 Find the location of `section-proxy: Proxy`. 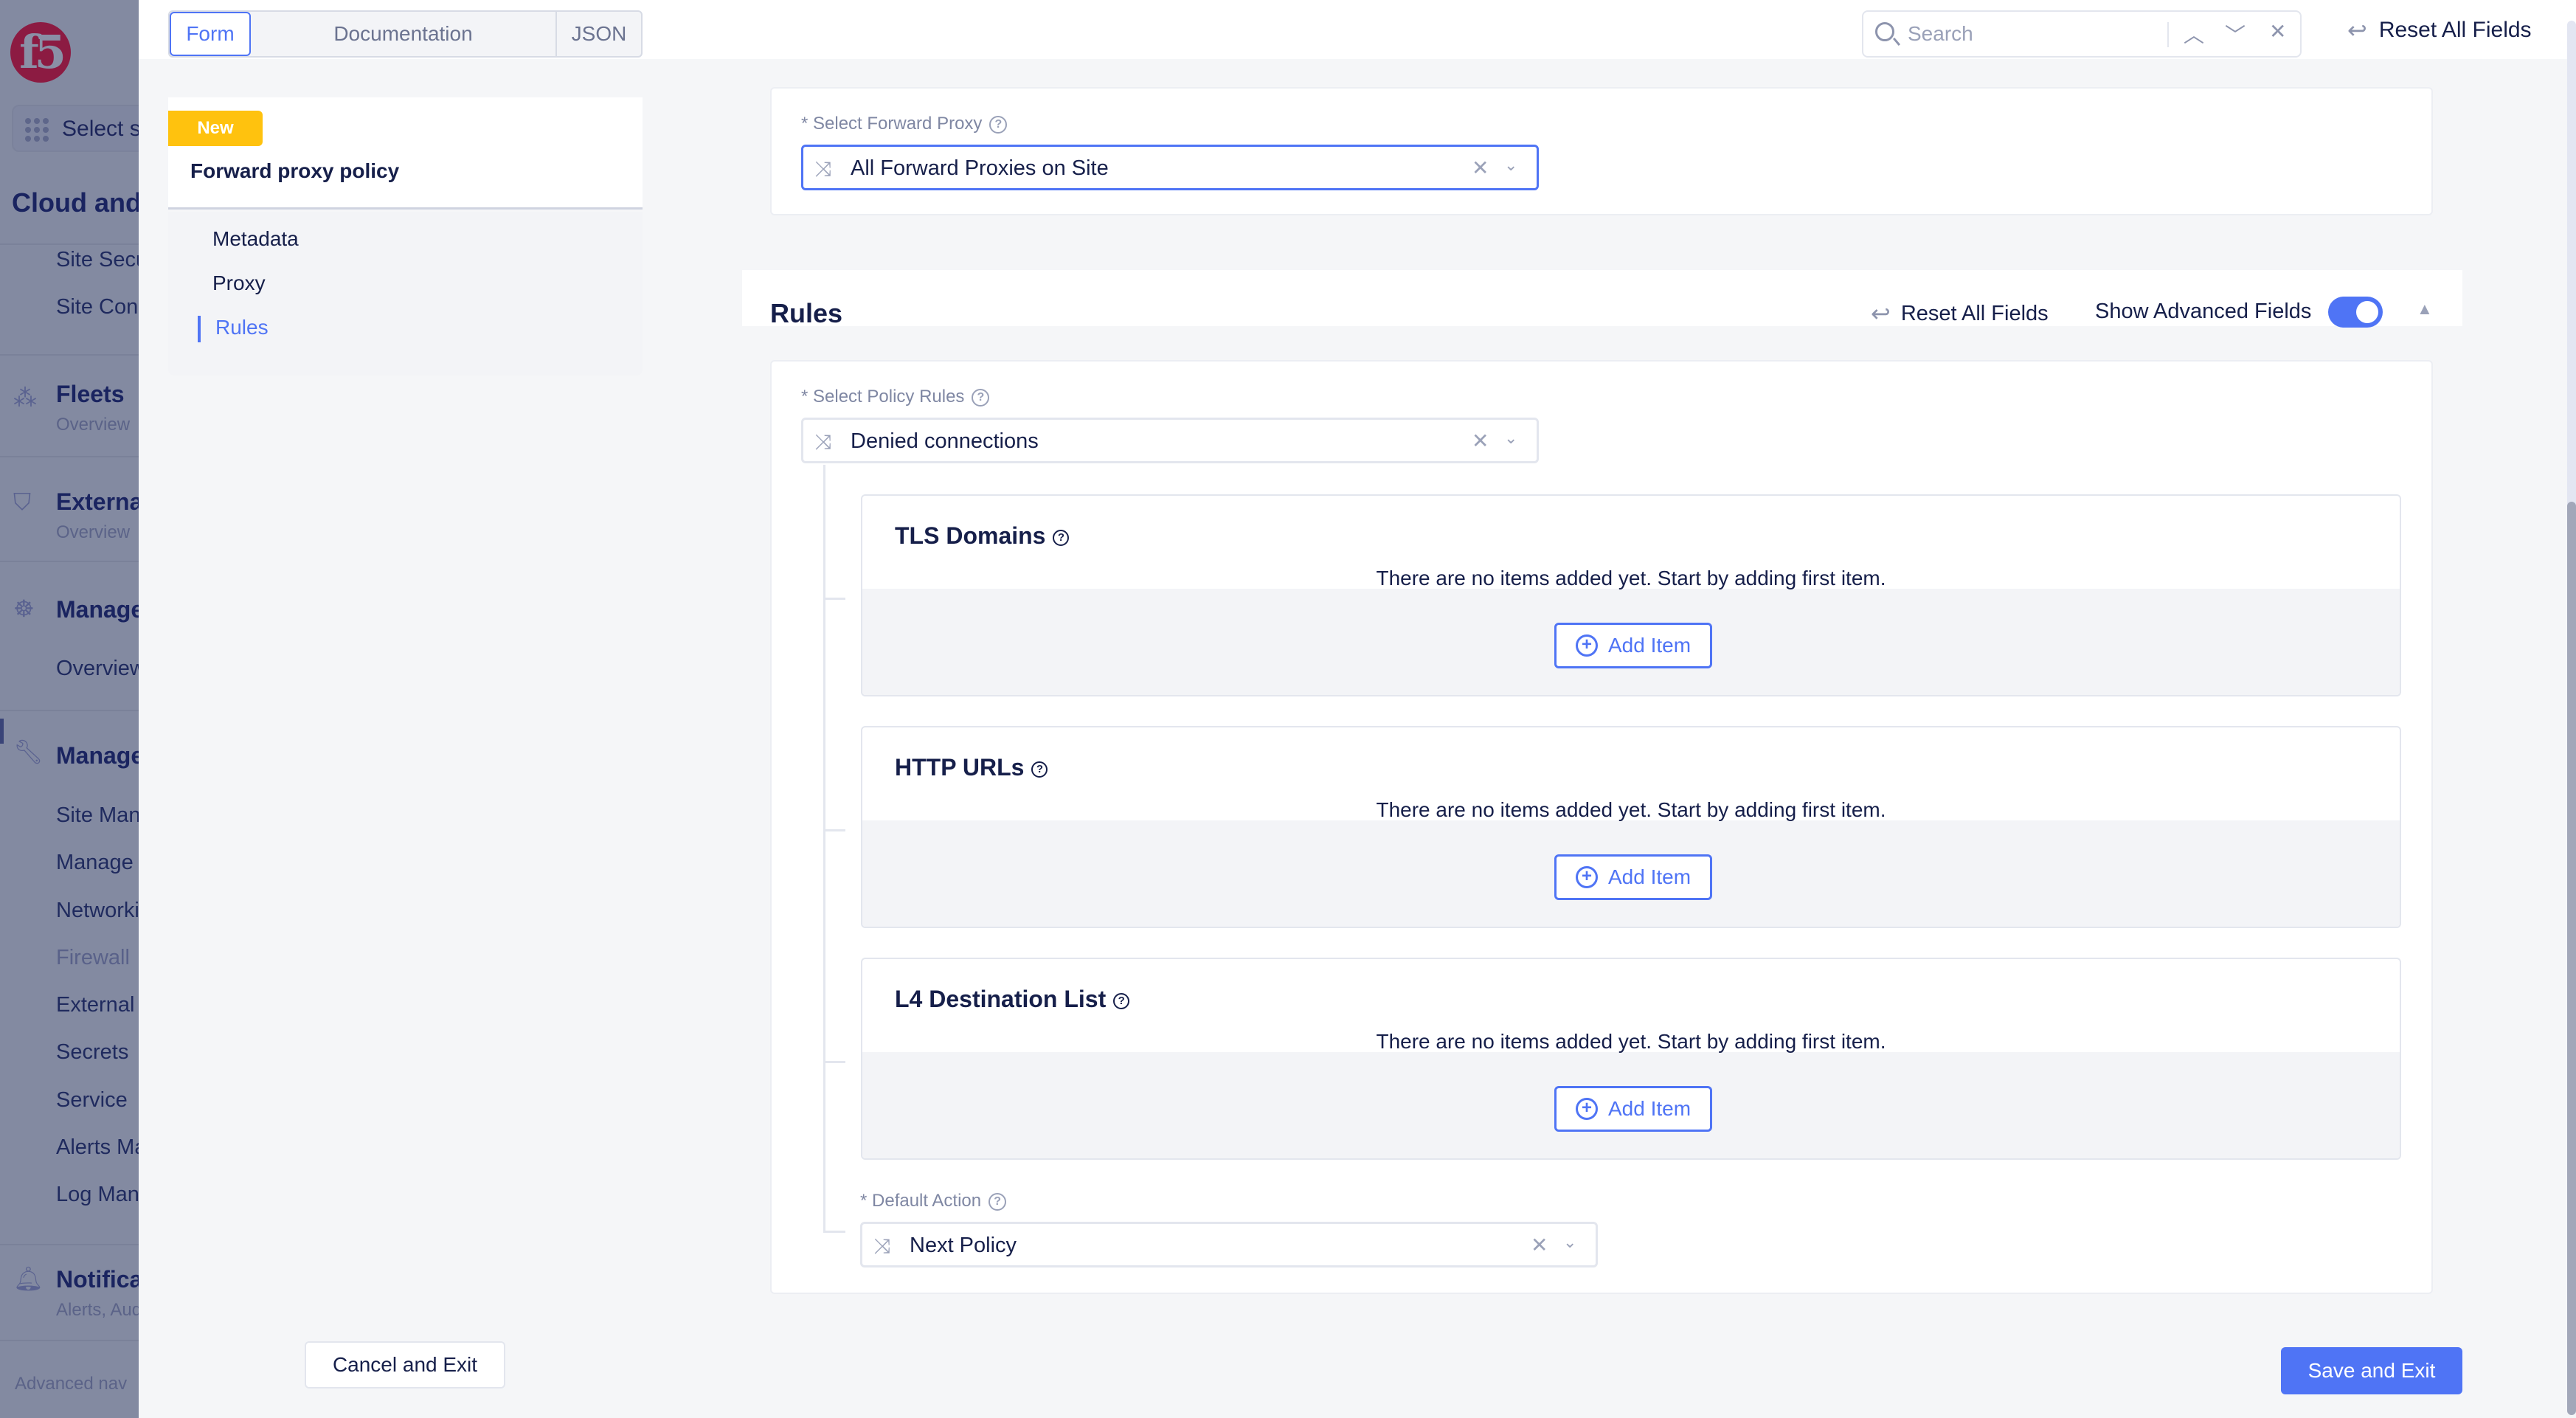

section-proxy: Proxy is located at coordinates (239, 283).